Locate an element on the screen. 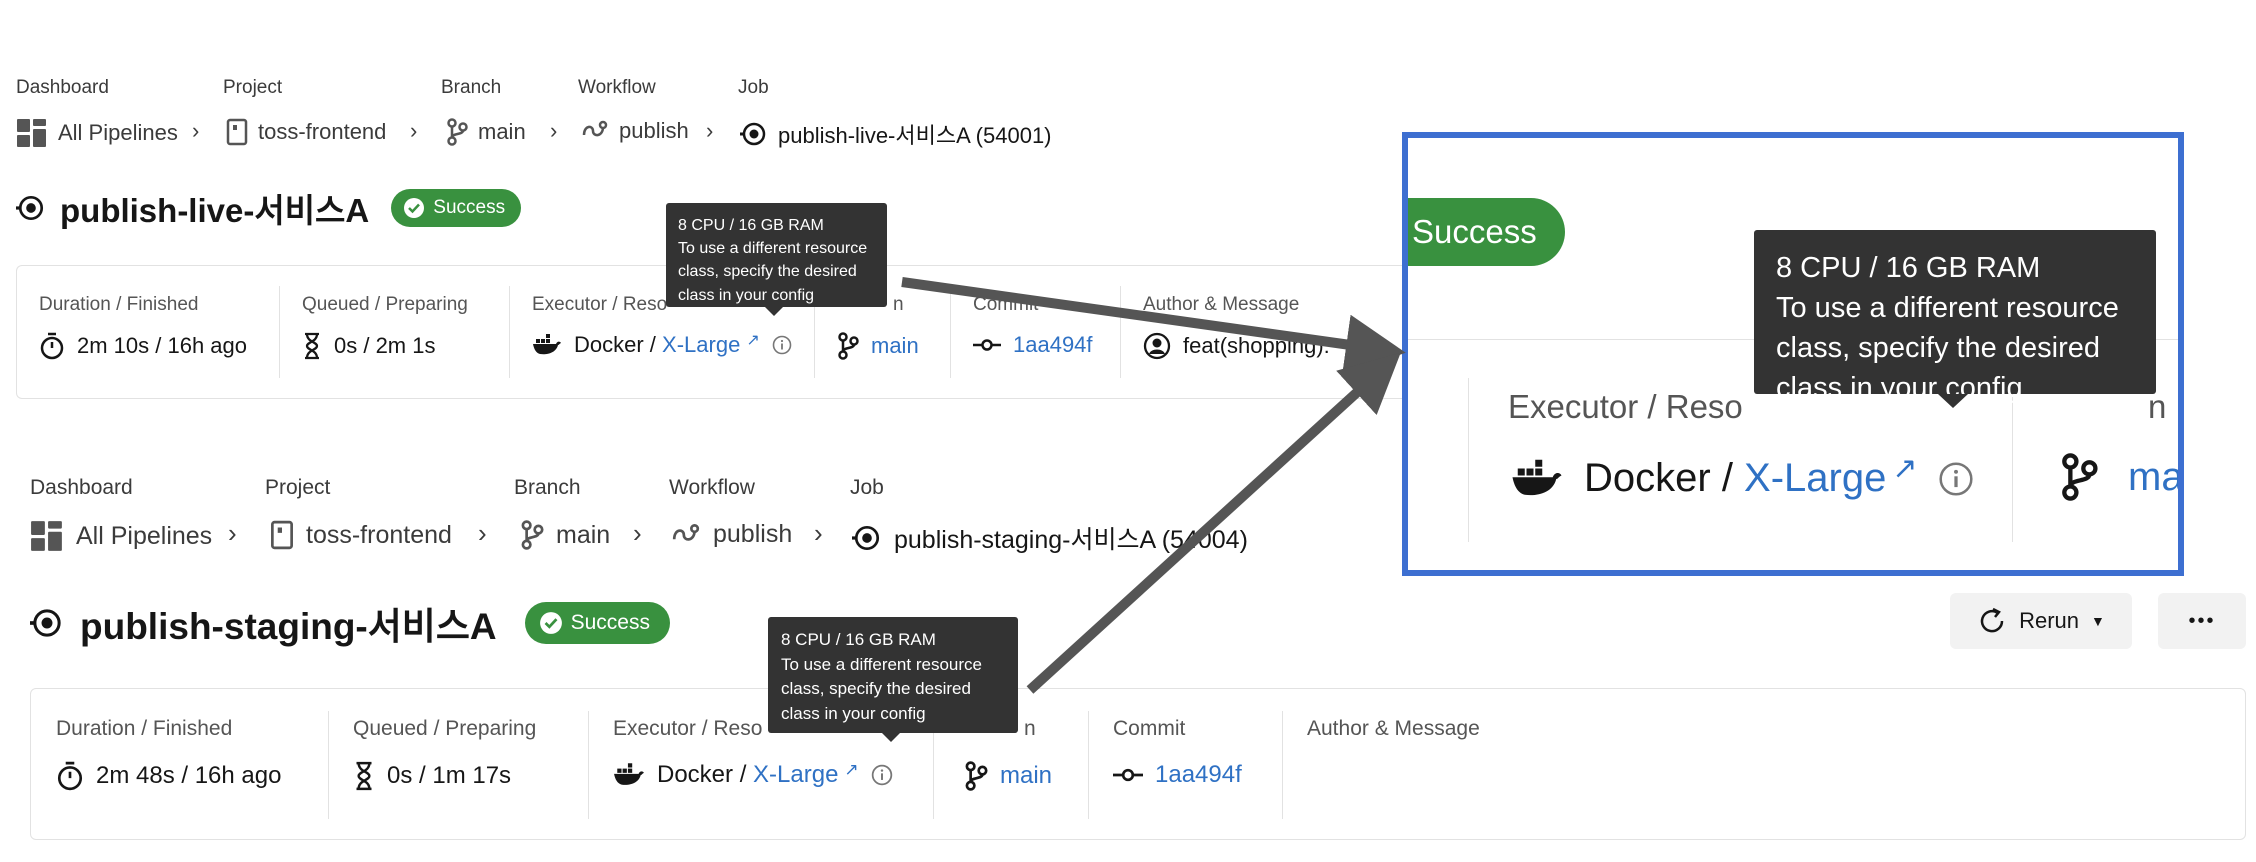  arrow-top-to-callout is located at coordinates (1153, 326).